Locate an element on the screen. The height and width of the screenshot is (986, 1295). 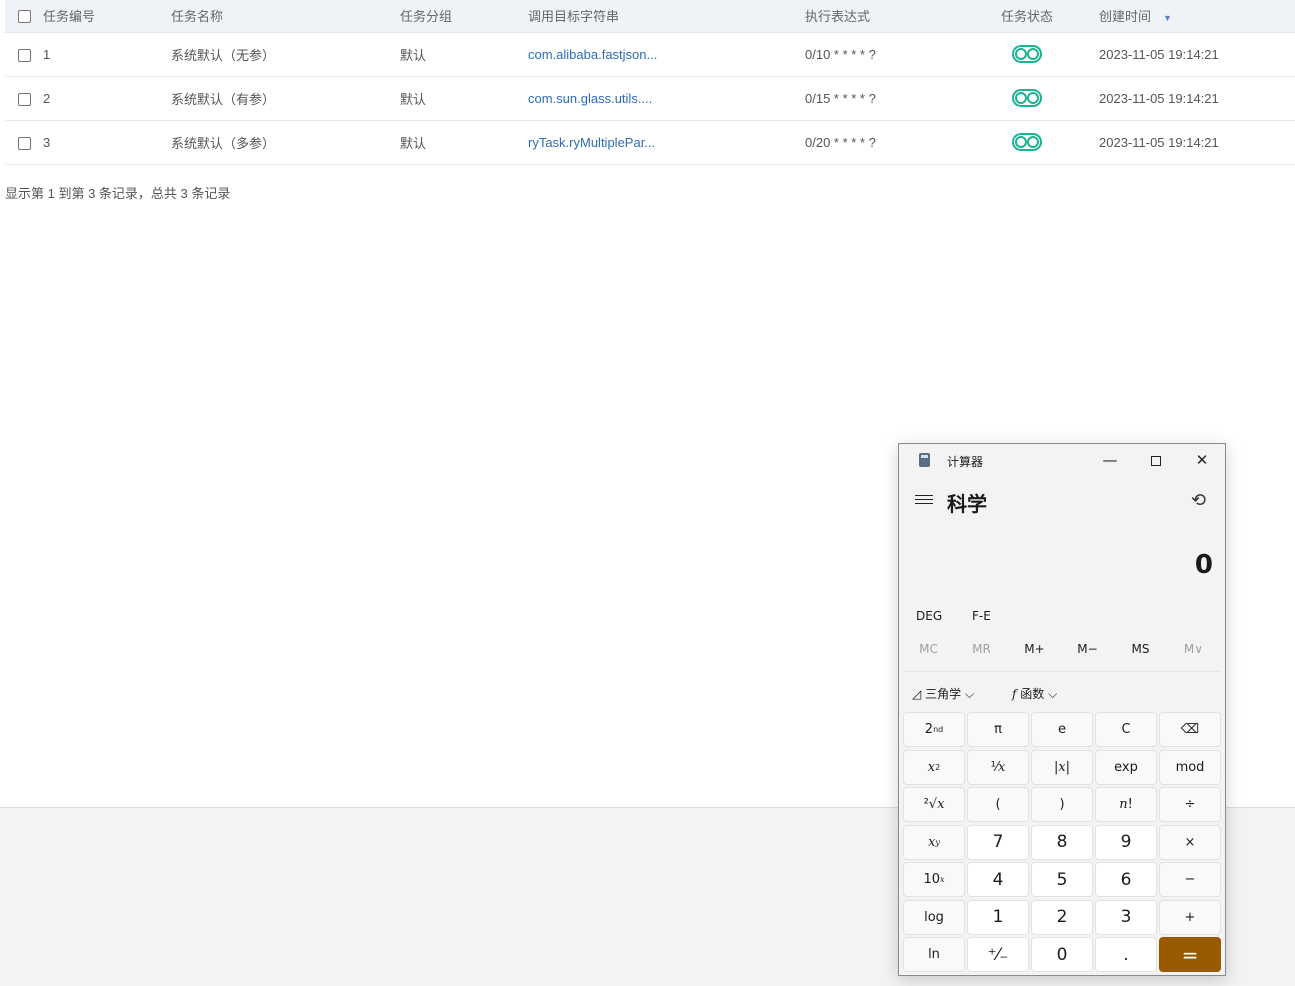
second-function-key: 2nd is located at coordinates (934, 729).